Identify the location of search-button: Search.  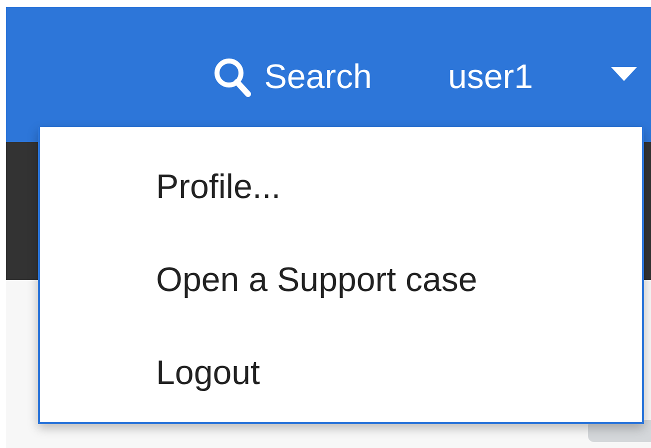
(292, 77).